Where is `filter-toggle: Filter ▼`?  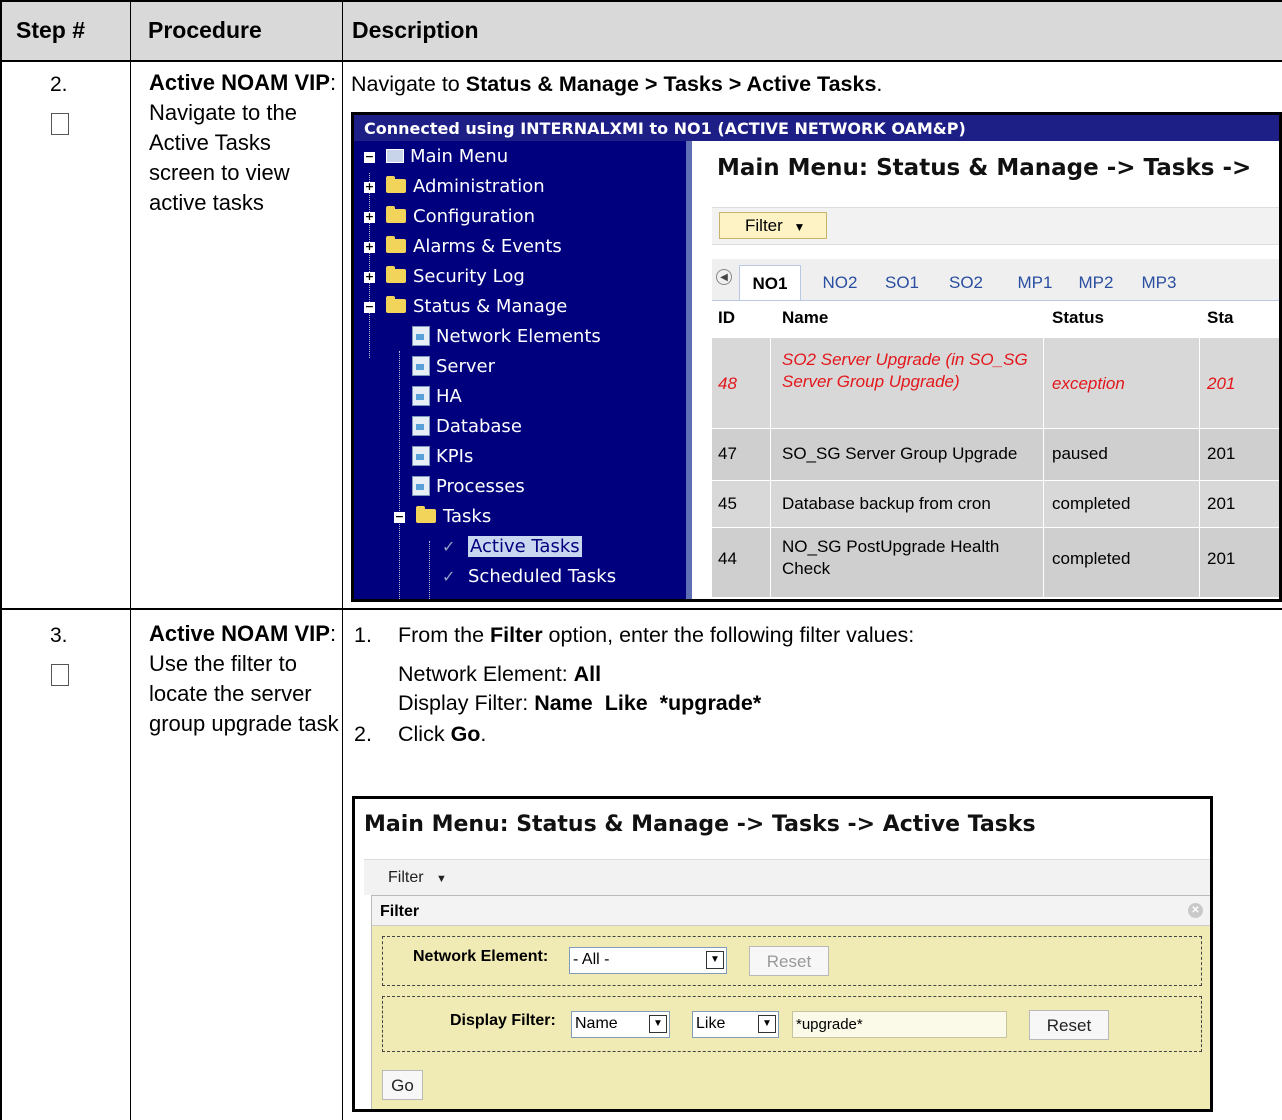
filter-toggle: Filter ▼ is located at coordinates (417, 878).